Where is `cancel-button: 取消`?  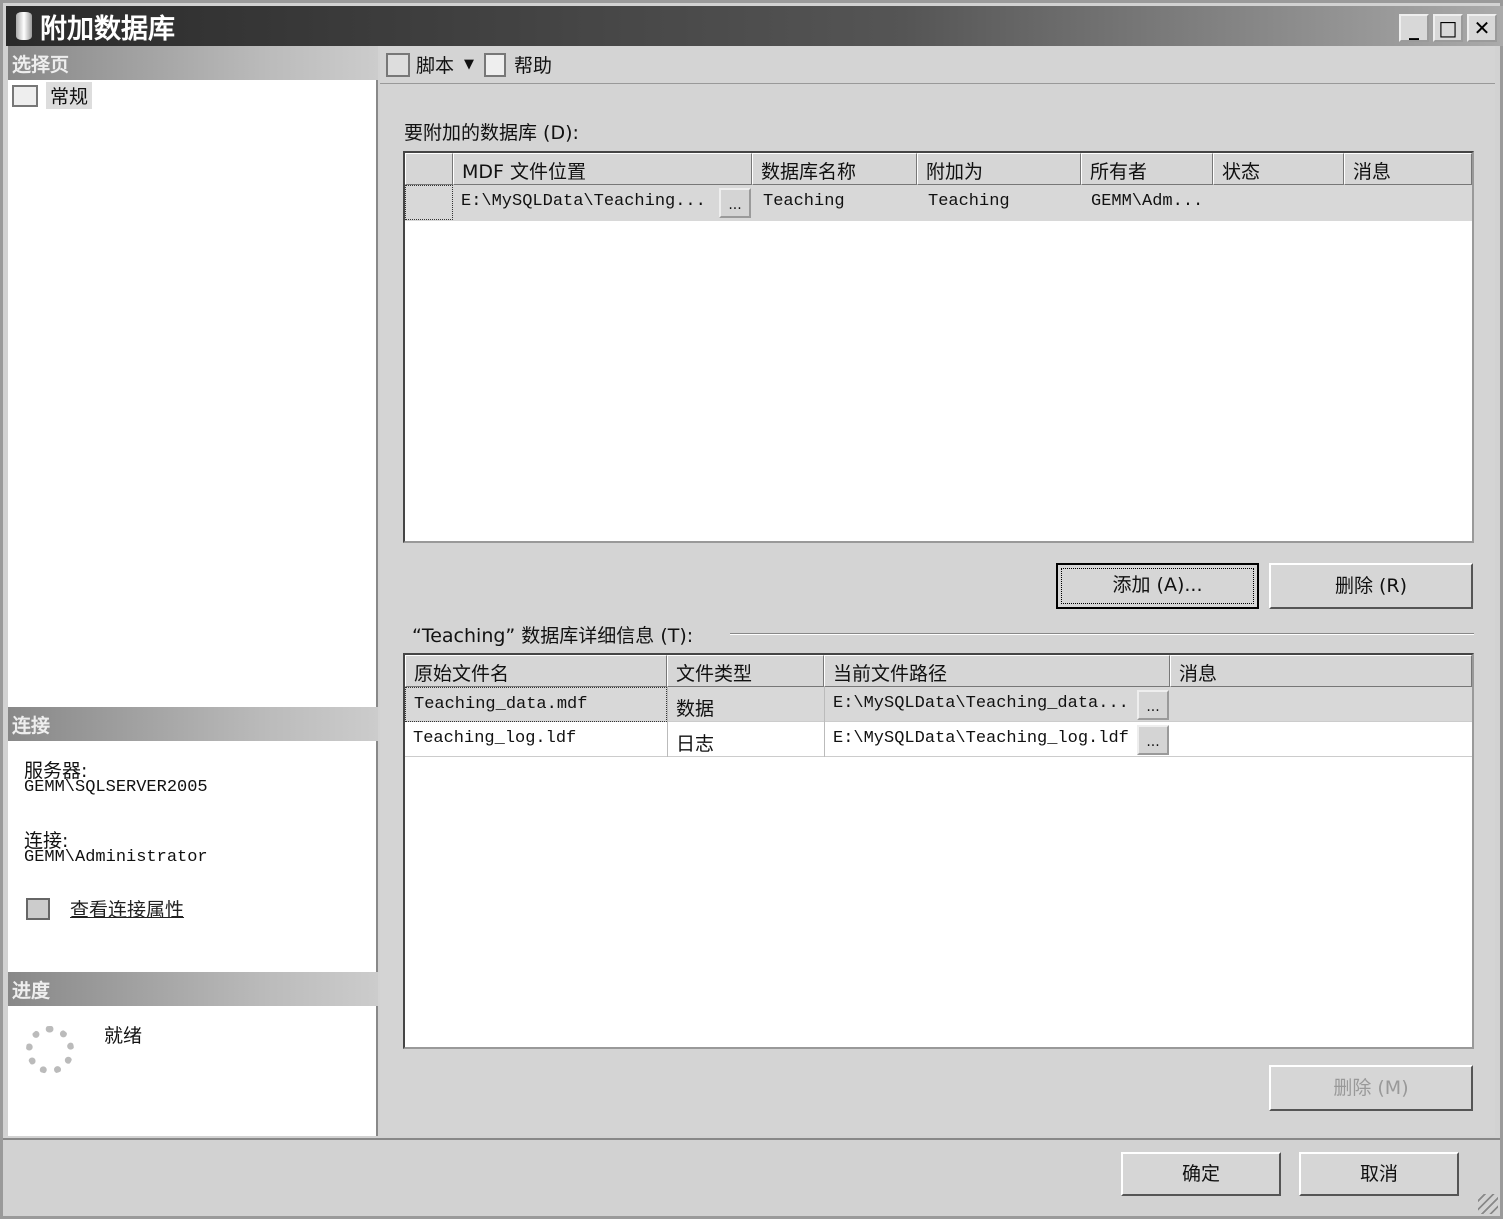 cancel-button: 取消 is located at coordinates (1379, 1174).